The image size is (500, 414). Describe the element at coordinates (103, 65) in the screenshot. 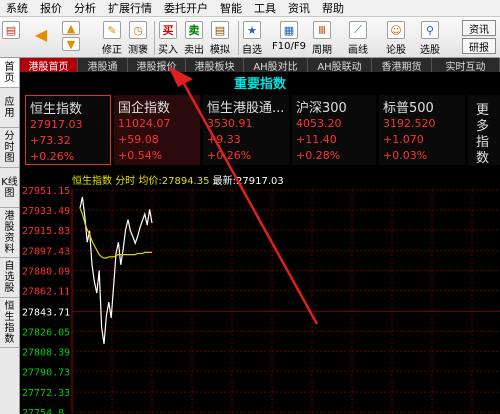

I see `tab-hk-connect: 港股通` at that location.